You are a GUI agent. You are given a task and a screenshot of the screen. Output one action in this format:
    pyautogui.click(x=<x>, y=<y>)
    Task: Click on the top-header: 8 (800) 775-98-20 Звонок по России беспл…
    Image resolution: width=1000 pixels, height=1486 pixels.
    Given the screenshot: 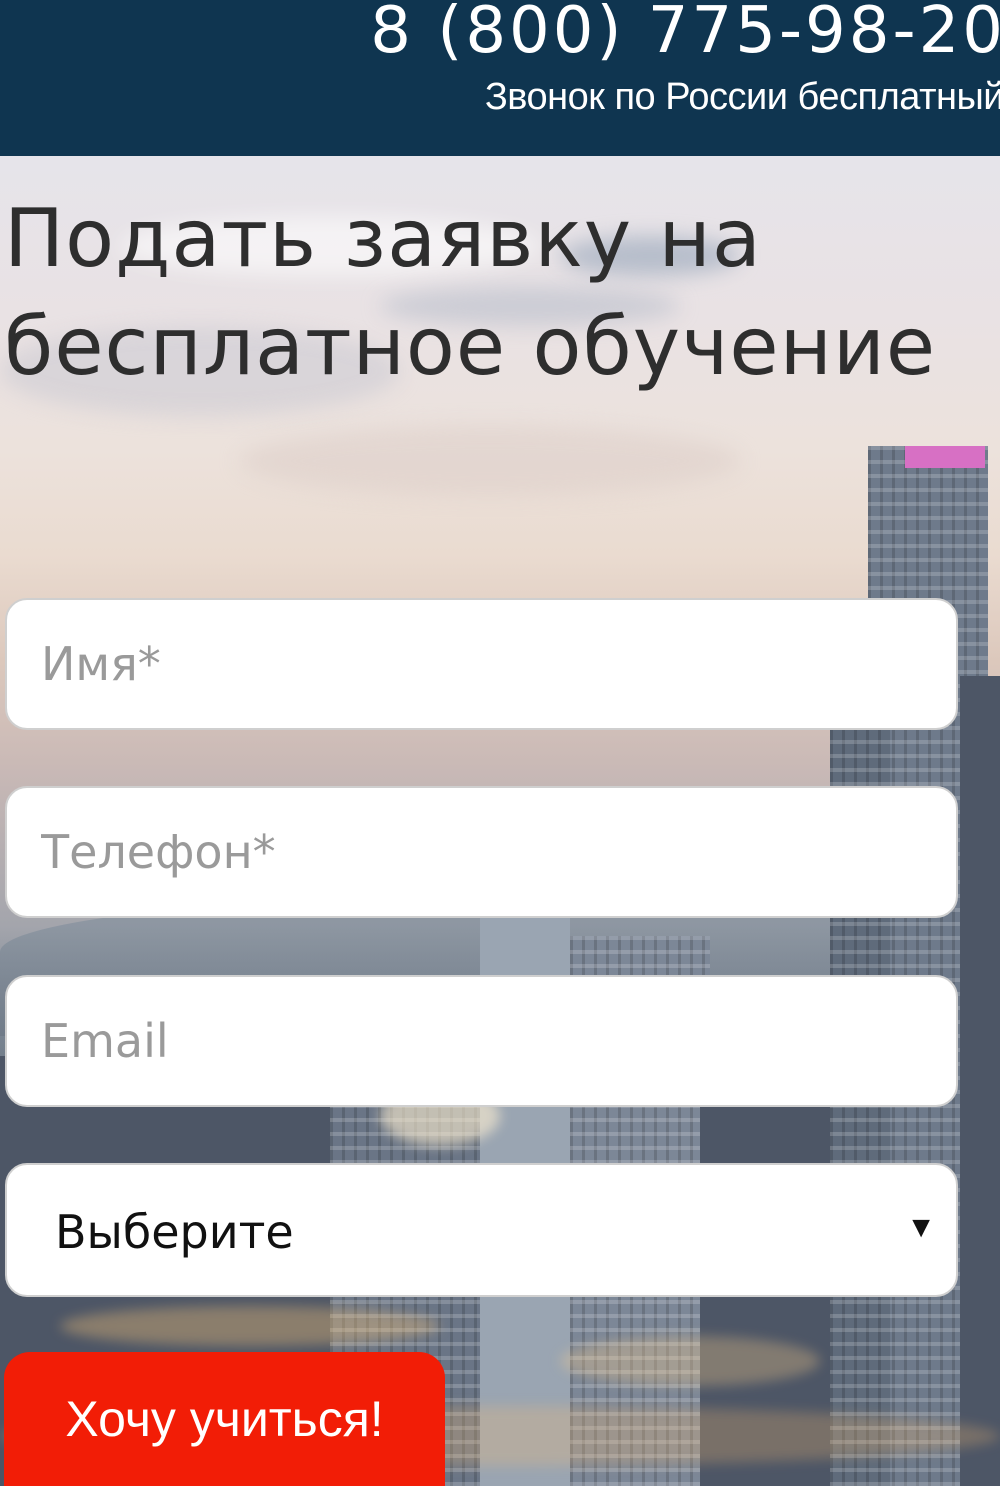 What is the action you would take?
    pyautogui.click(x=500, y=78)
    